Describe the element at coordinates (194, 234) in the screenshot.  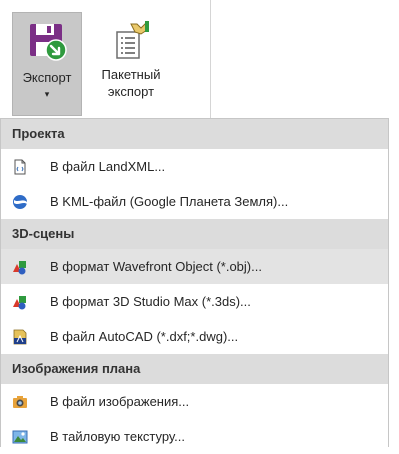
I see `section-header-3d-scenes: 3D-сцены` at that location.